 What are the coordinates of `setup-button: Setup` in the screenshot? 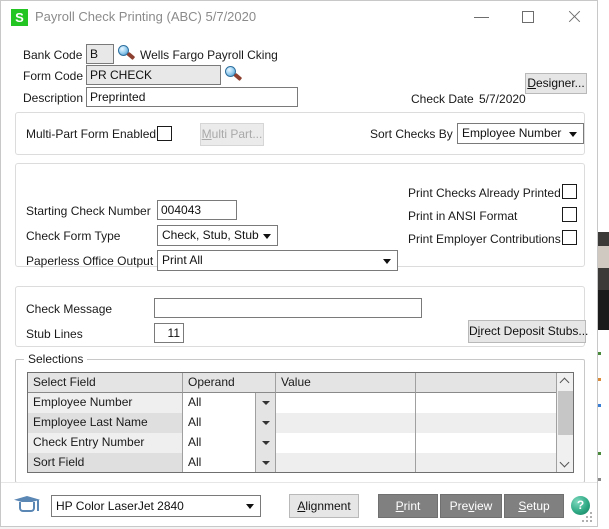 It's located at (534, 506).